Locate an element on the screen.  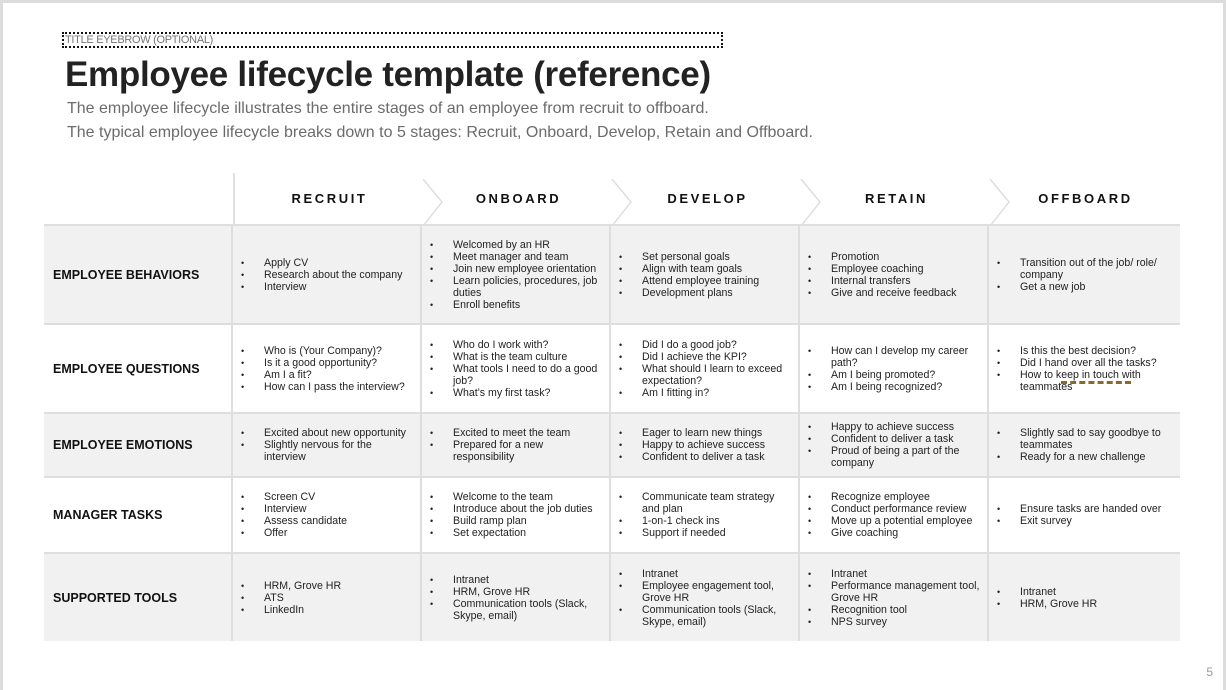
bullet-item: Eager to learn new things is located at coordinates (692, 433).